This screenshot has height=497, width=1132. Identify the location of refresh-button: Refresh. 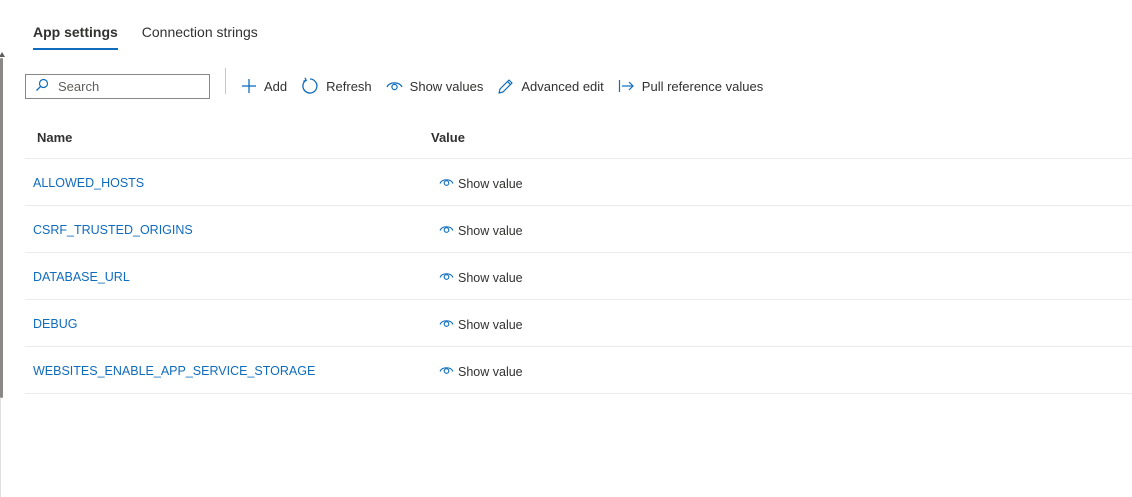
(336, 86).